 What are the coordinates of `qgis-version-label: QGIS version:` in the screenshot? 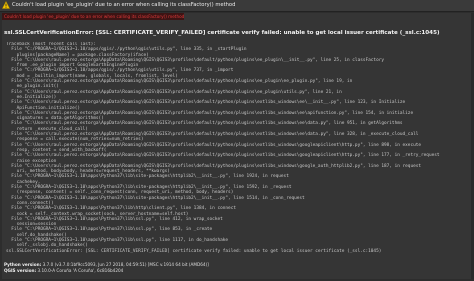 It's located at (20, 270).